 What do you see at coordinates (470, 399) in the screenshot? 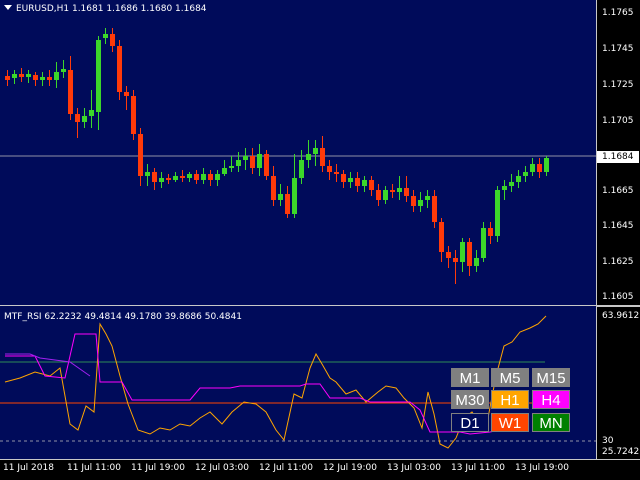
I see `timeframe-button-m30: M30` at bounding box center [470, 399].